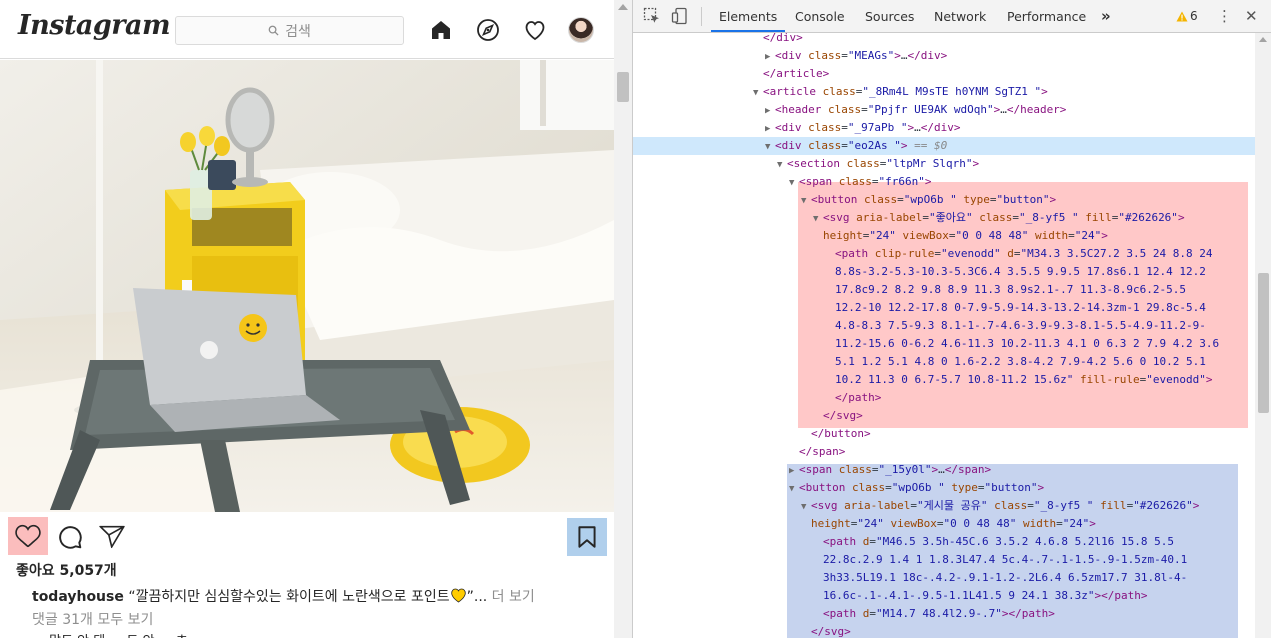 The height and width of the screenshot is (638, 1271). I want to click on inspect-element-icon, so click(652, 16).